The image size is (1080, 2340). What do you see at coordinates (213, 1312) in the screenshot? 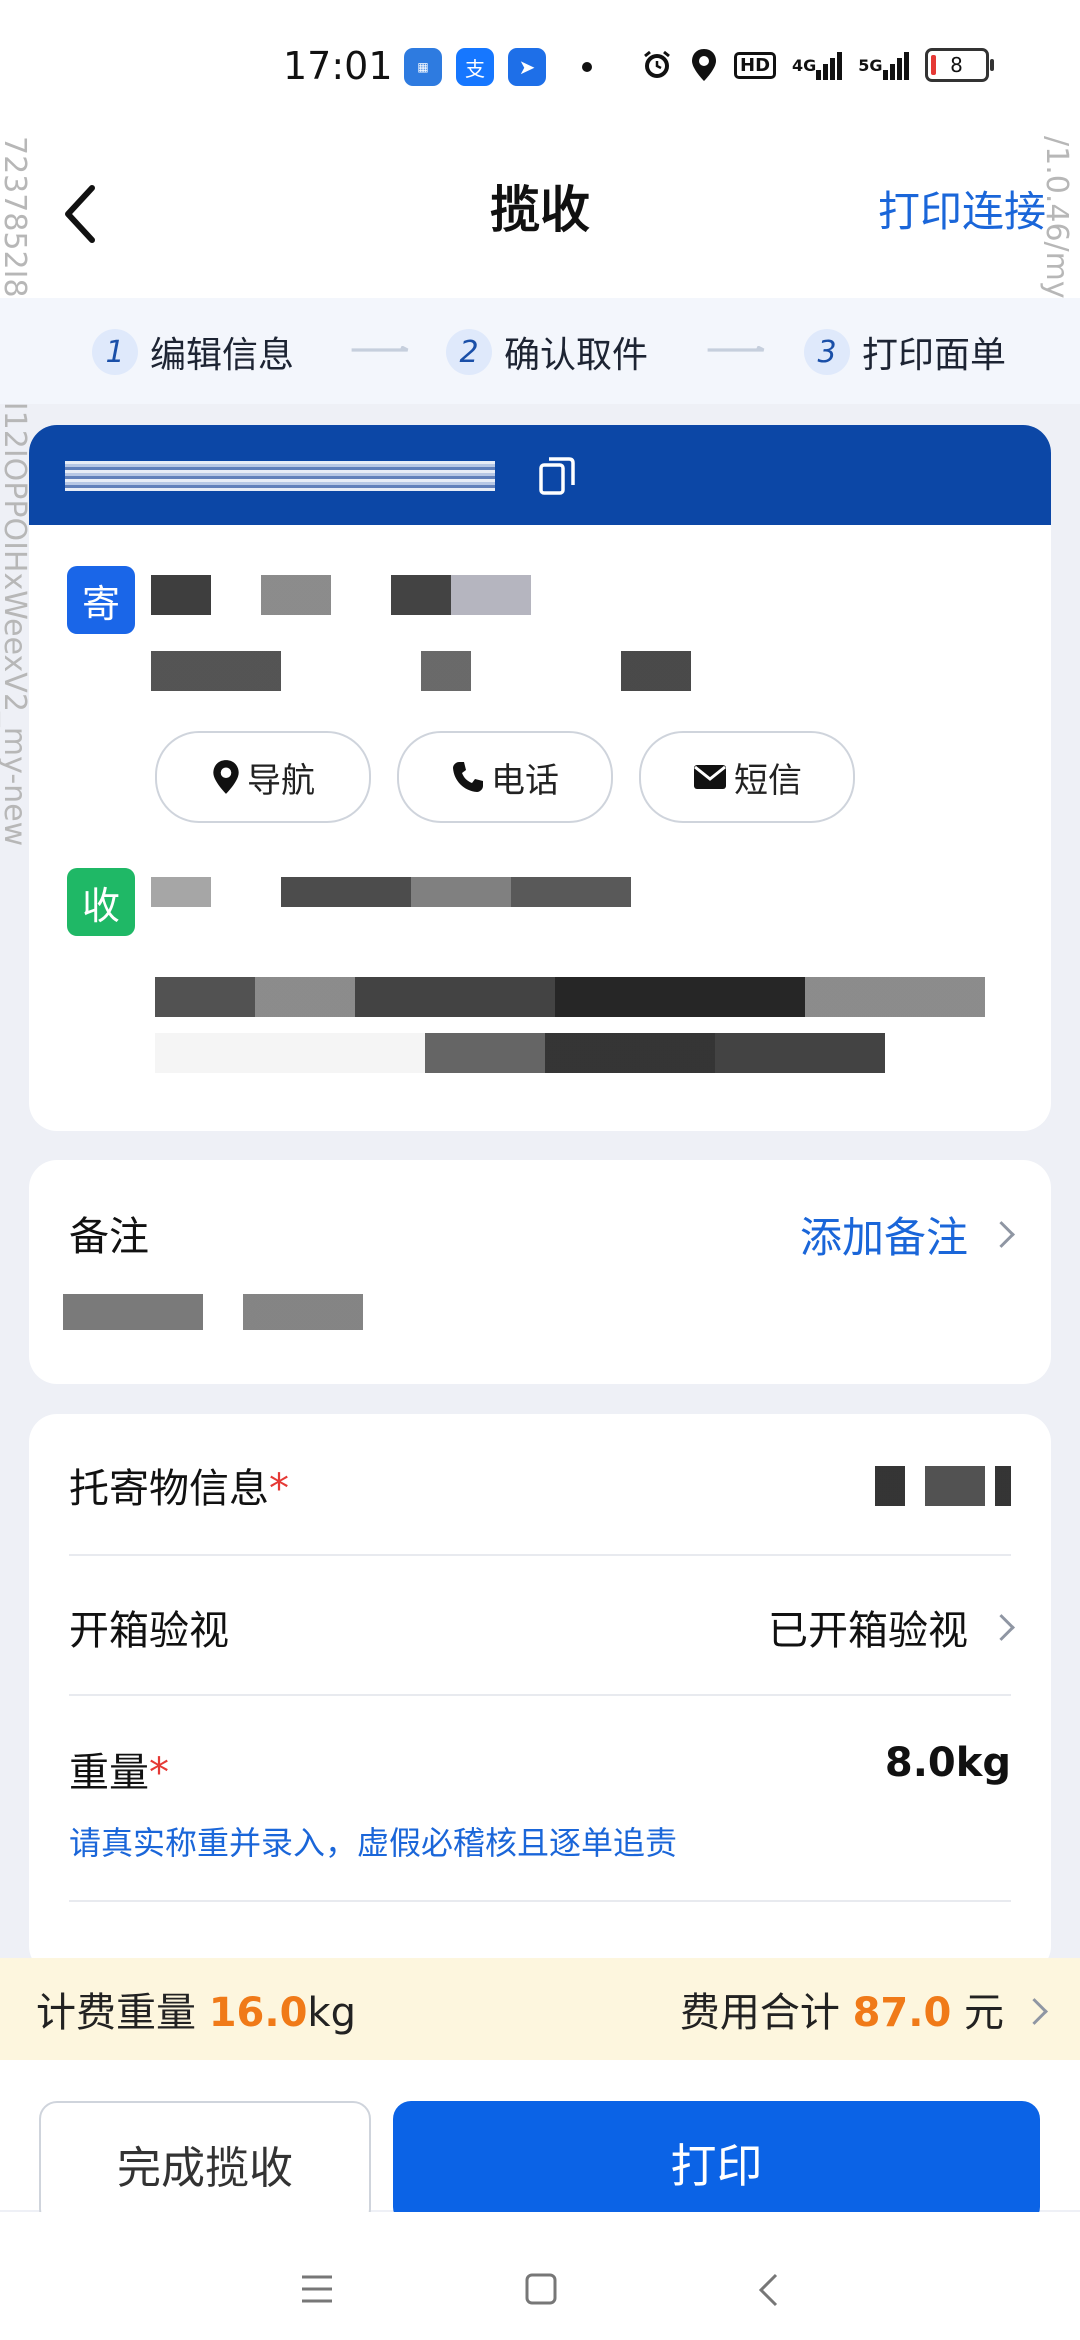
I see `remark-text-redacted` at bounding box center [213, 1312].